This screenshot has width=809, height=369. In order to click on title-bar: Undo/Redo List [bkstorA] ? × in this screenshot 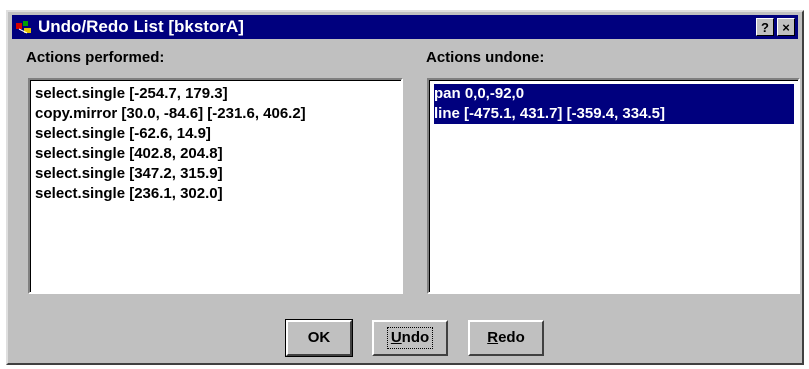, I will do `click(405, 27)`.